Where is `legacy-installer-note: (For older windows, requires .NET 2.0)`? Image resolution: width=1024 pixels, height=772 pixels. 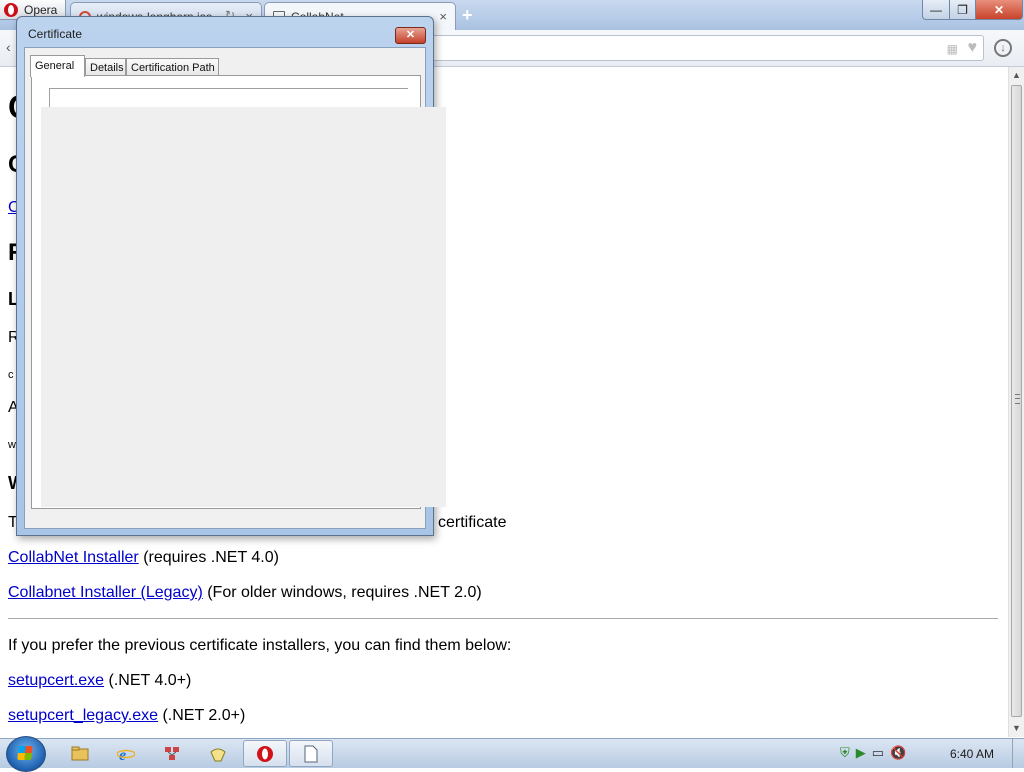
legacy-installer-note: (For older windows, requires .NET 2.0) is located at coordinates (344, 592).